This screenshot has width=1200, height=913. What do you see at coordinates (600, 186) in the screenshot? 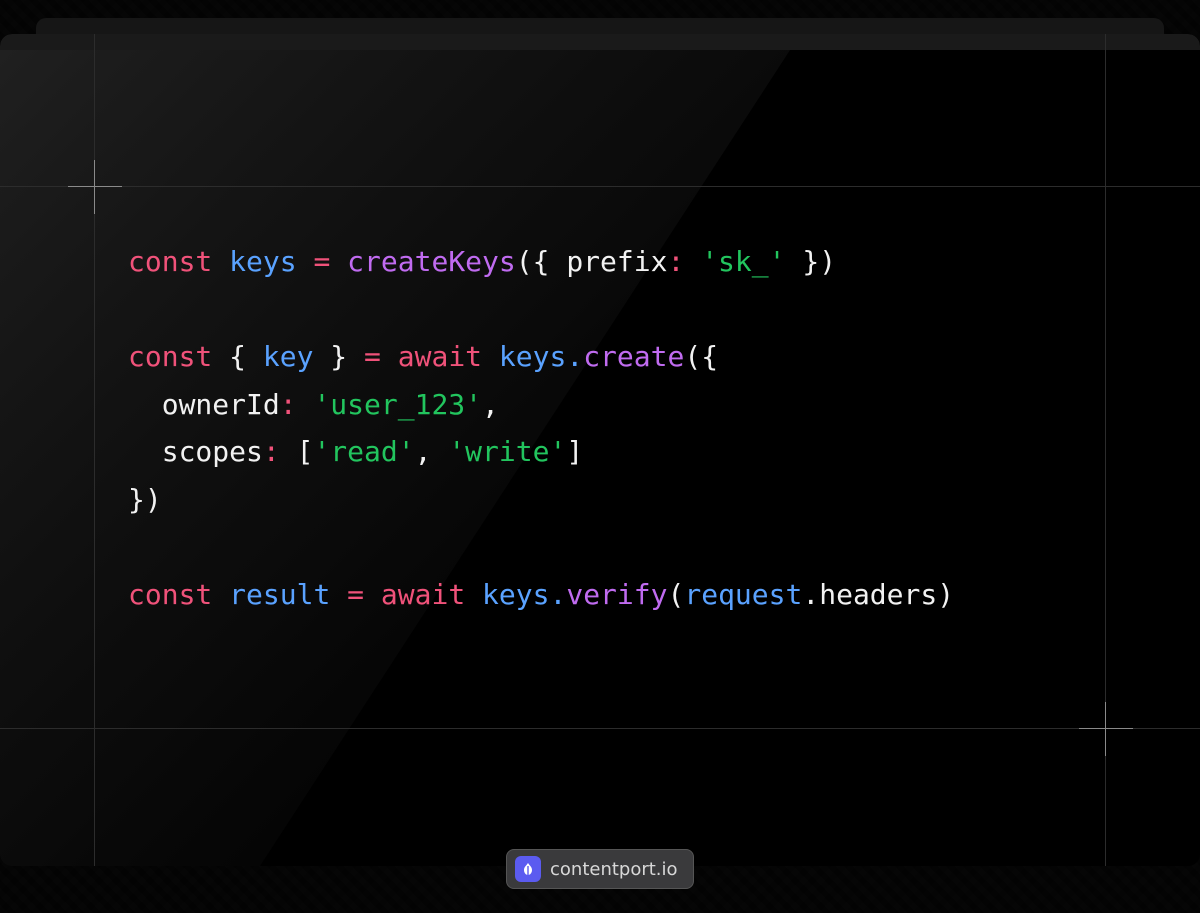
I see `guide-line-top` at bounding box center [600, 186].